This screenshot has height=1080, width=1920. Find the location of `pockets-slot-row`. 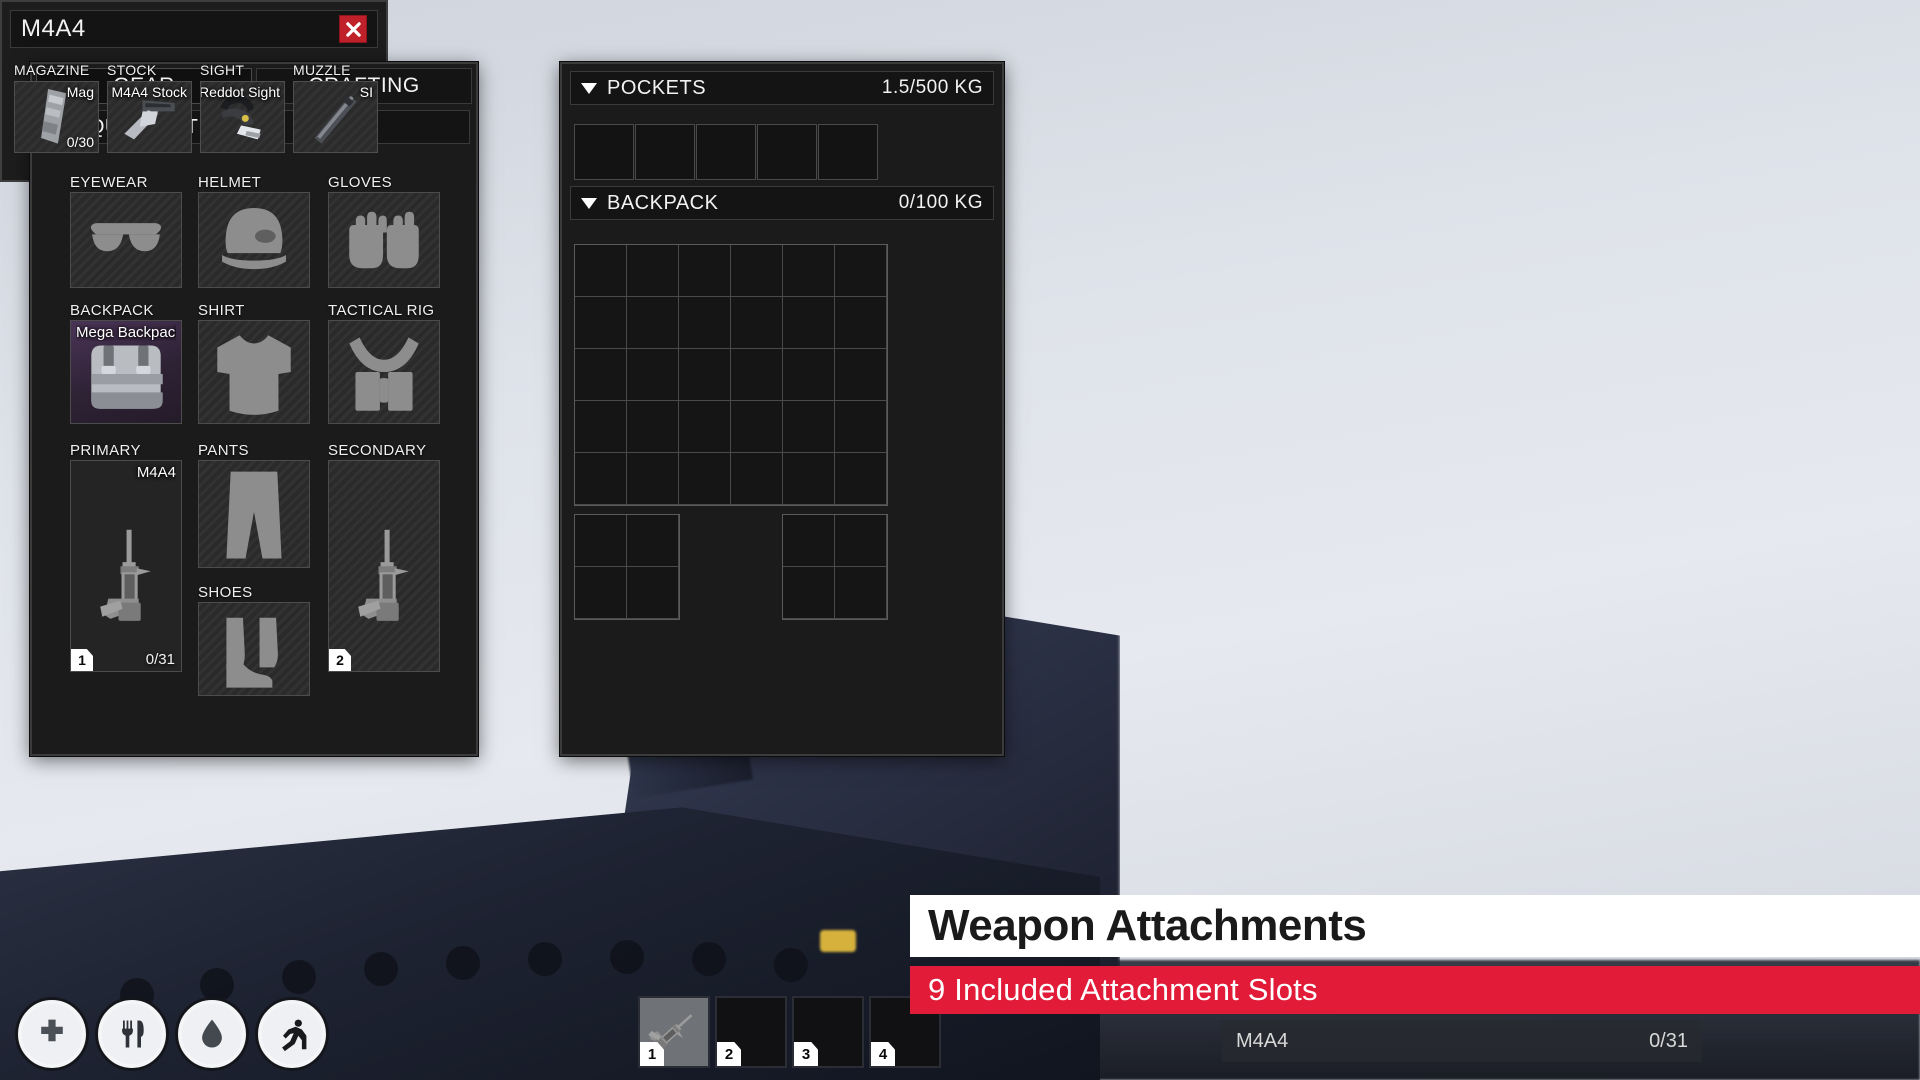

pockets-slot-row is located at coordinates (726, 152).